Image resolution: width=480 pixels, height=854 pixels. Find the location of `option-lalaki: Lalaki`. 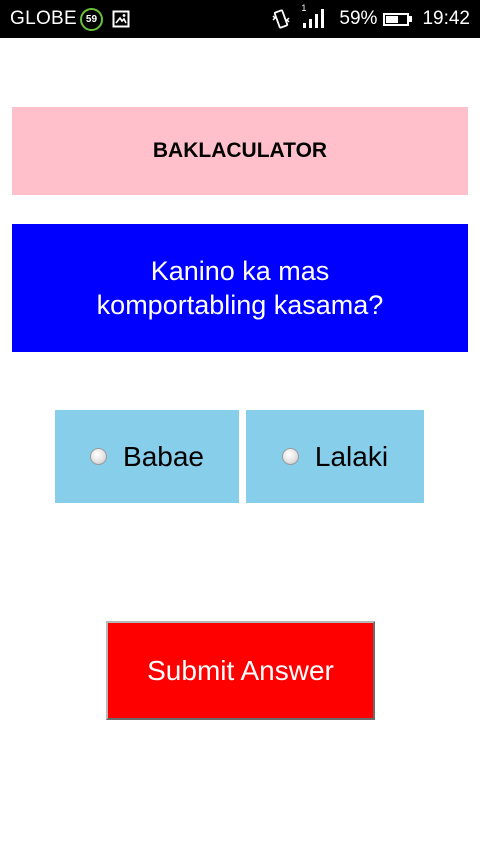

option-lalaki: Lalaki is located at coordinates (335, 456).